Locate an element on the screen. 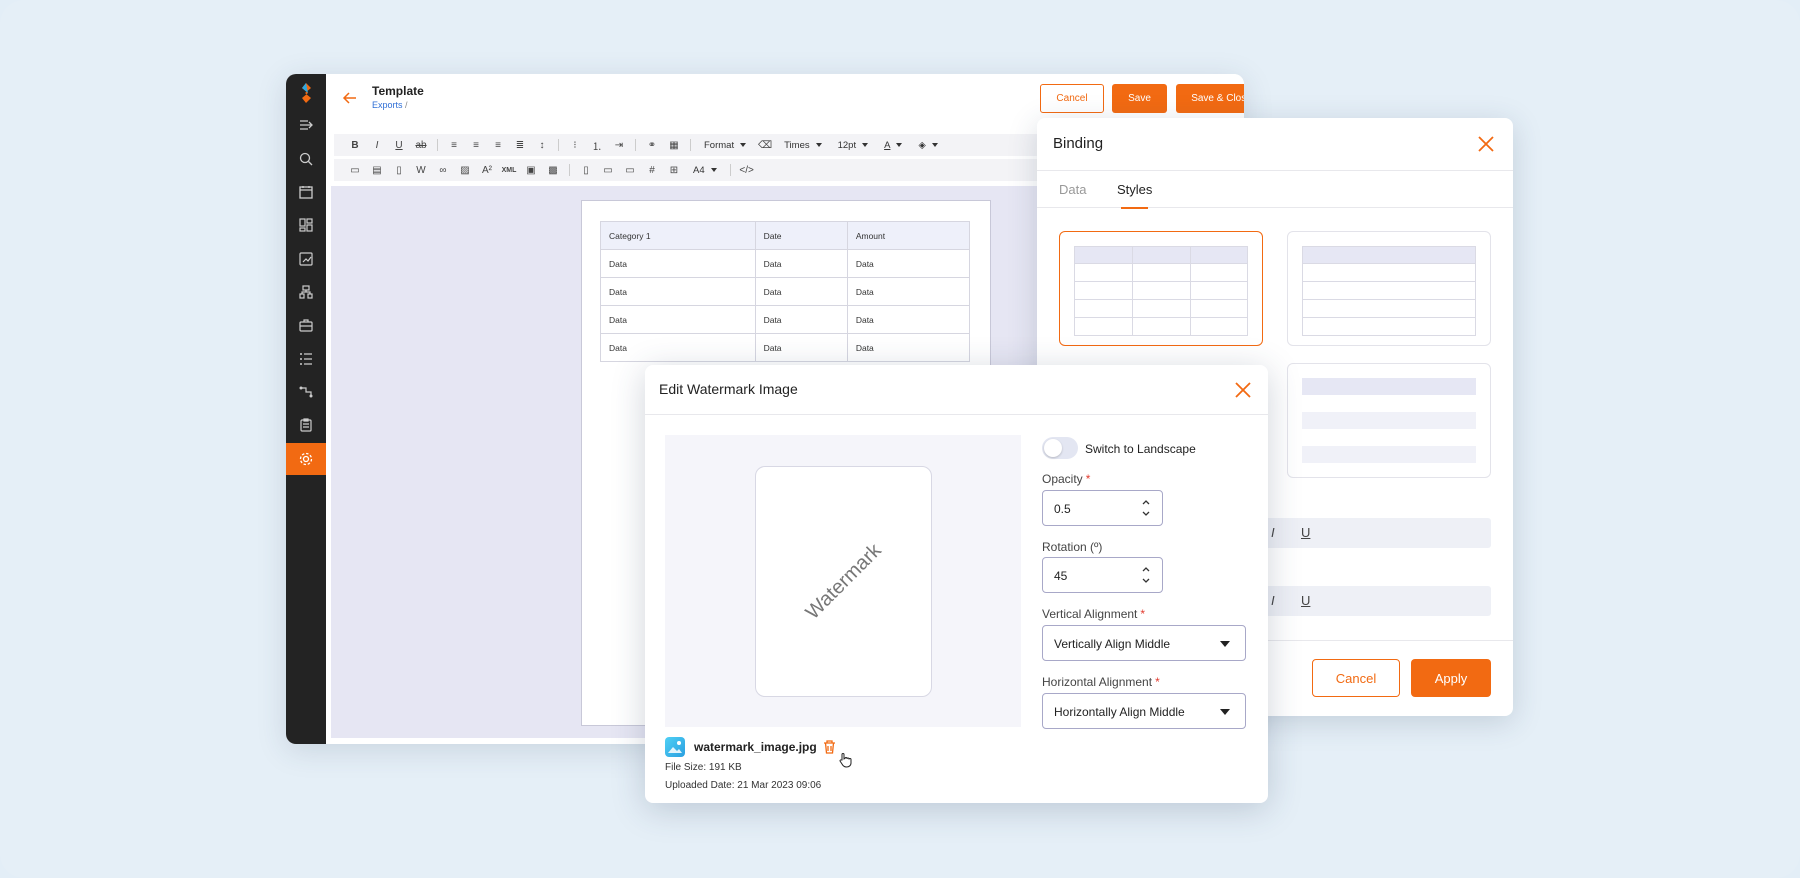  save-and-close-button: Save & Close is located at coordinates (1210, 98).